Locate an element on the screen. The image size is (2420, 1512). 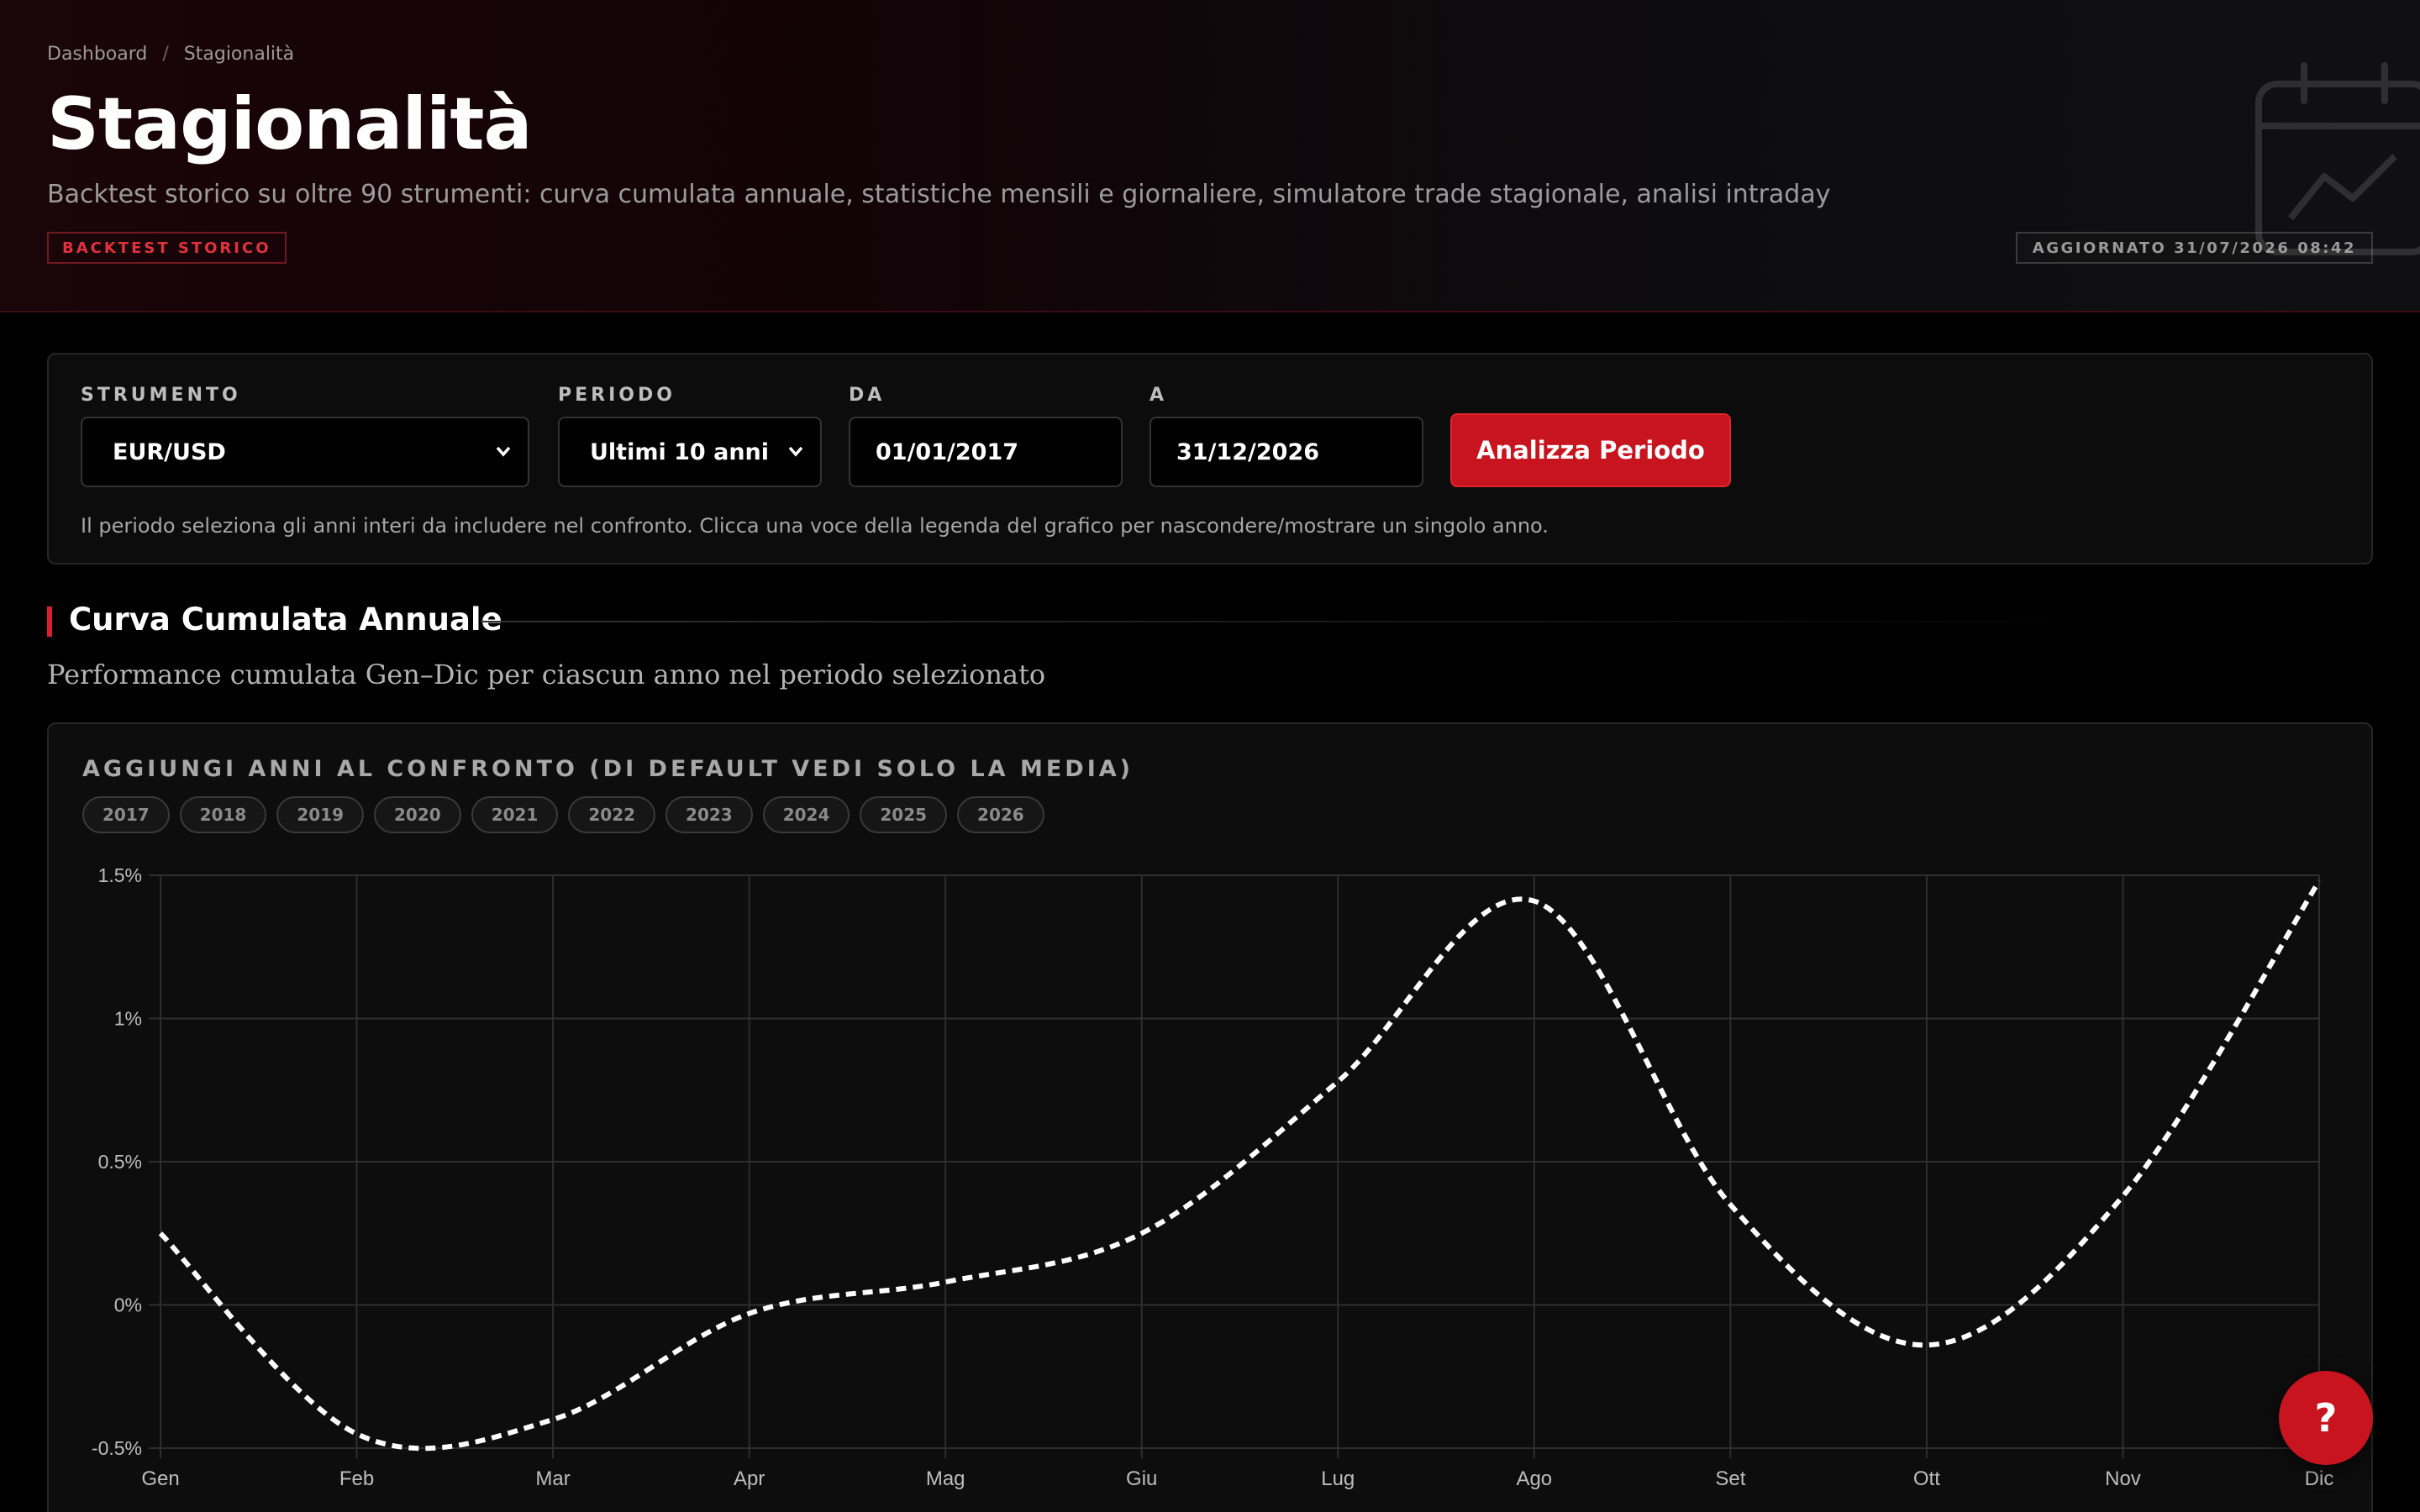
x-tick-label: Ott is located at coordinates (1926, 1478).